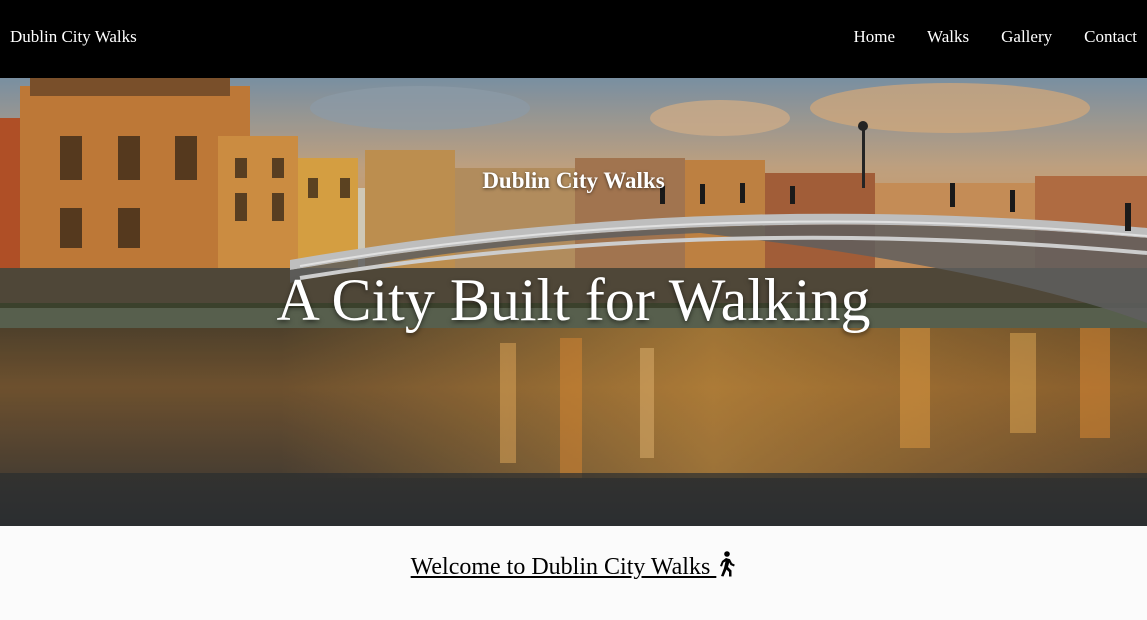  What do you see at coordinates (573, 180) in the screenshot?
I see `hero-subtitle: Dublin City Walks` at bounding box center [573, 180].